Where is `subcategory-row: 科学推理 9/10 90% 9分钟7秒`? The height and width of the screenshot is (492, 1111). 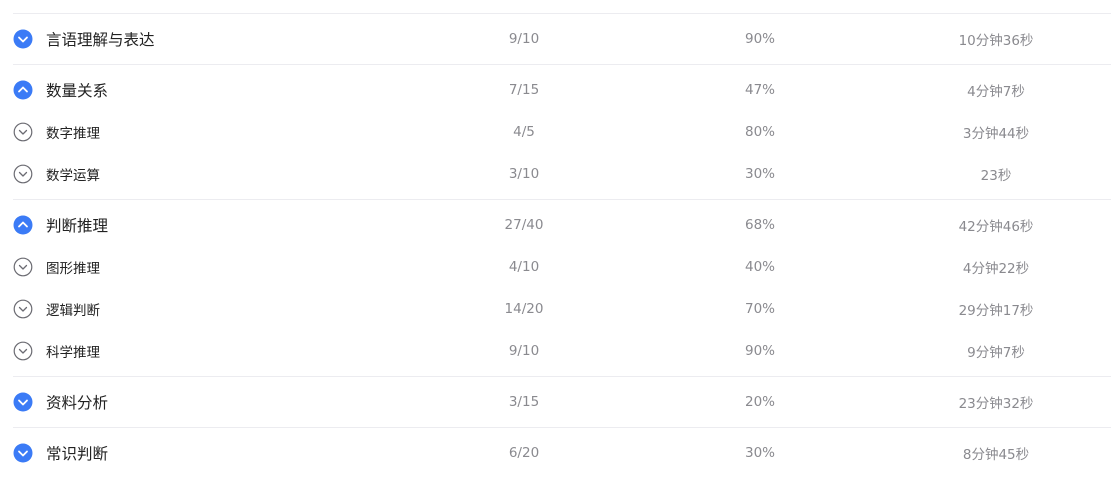
subcategory-row: 科学推理 9/10 90% 9分钟7秒 is located at coordinates (555, 351).